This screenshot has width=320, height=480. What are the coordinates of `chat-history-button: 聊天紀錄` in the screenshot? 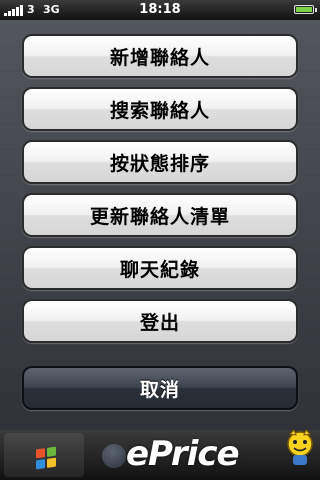 It's located at (160, 268).